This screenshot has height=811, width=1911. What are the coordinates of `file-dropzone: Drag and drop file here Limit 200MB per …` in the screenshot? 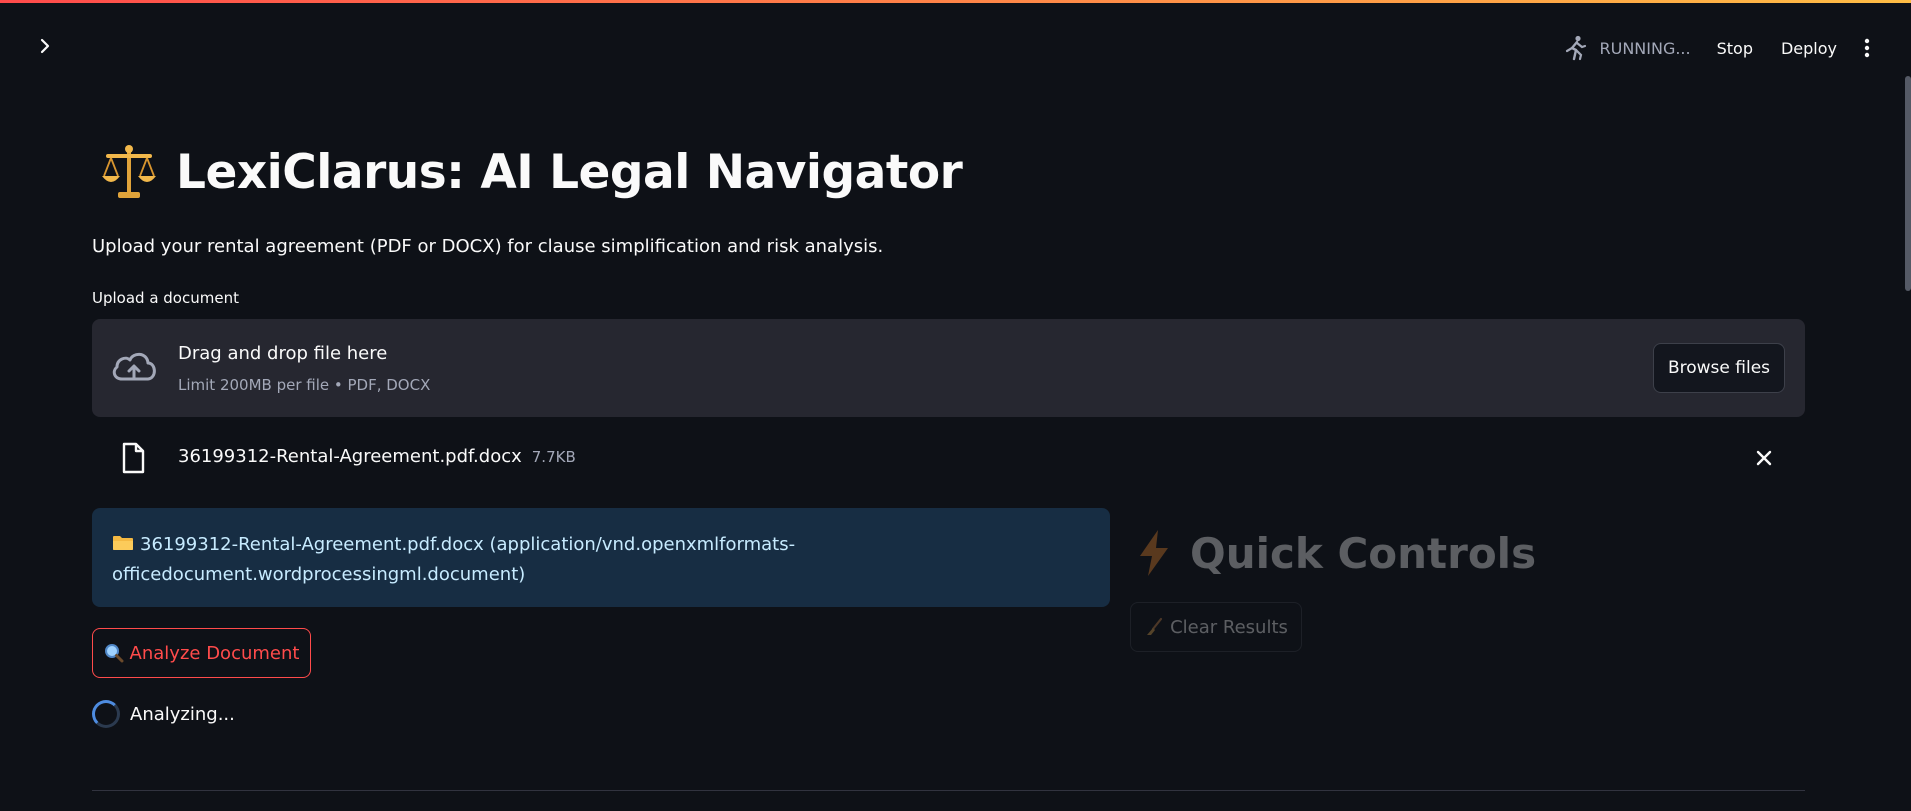 It's located at (948, 368).